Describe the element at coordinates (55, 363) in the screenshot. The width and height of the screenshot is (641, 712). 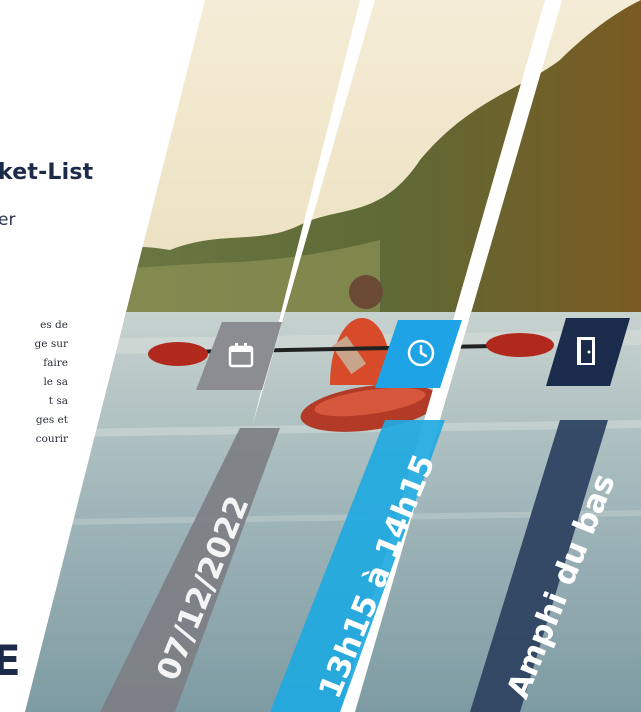
I see `paragraph-line: faire` at that location.